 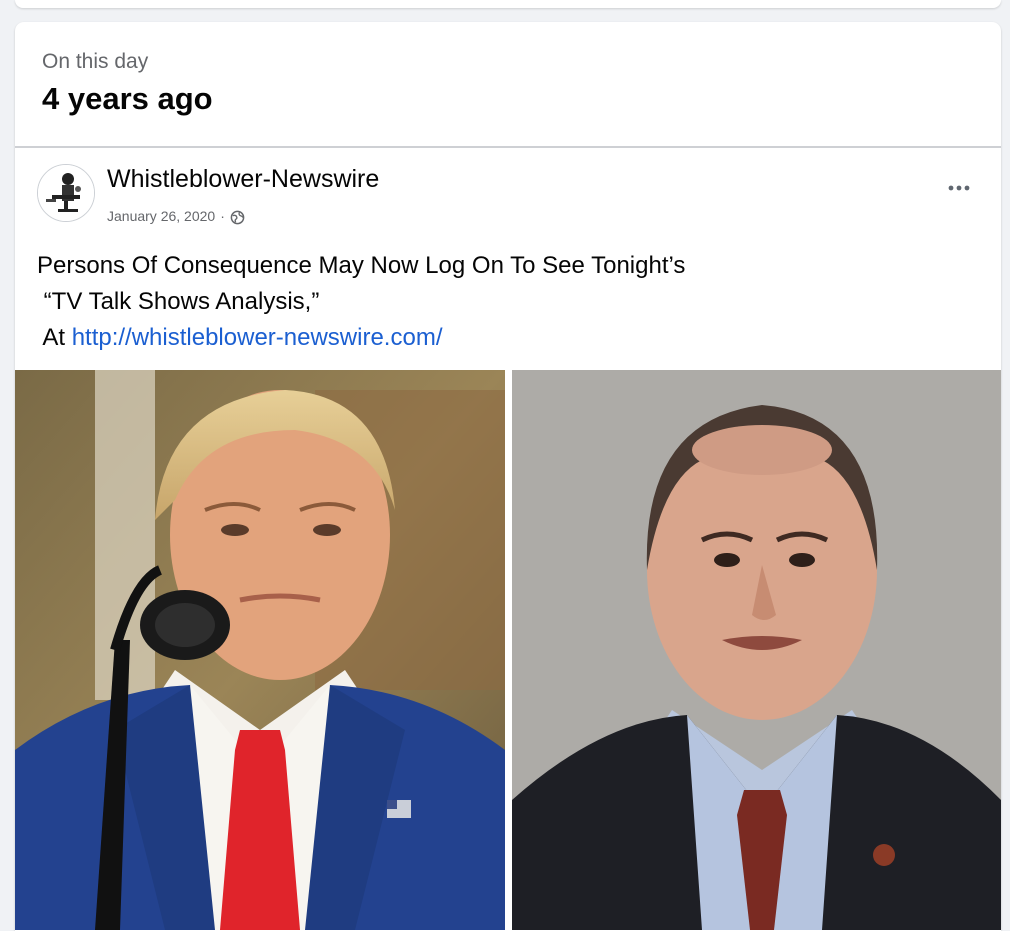 I want to click on post-date: January 26, 2020, so click(x=161, y=216).